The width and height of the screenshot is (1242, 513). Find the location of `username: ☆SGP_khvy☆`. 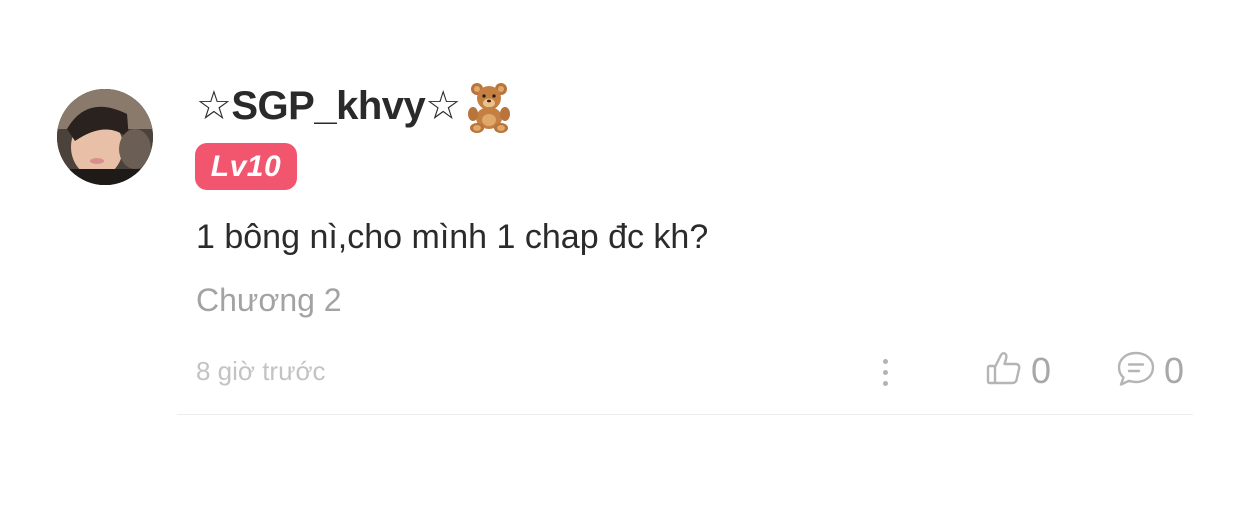

username: ☆SGP_khvy☆ is located at coordinates (356, 106).